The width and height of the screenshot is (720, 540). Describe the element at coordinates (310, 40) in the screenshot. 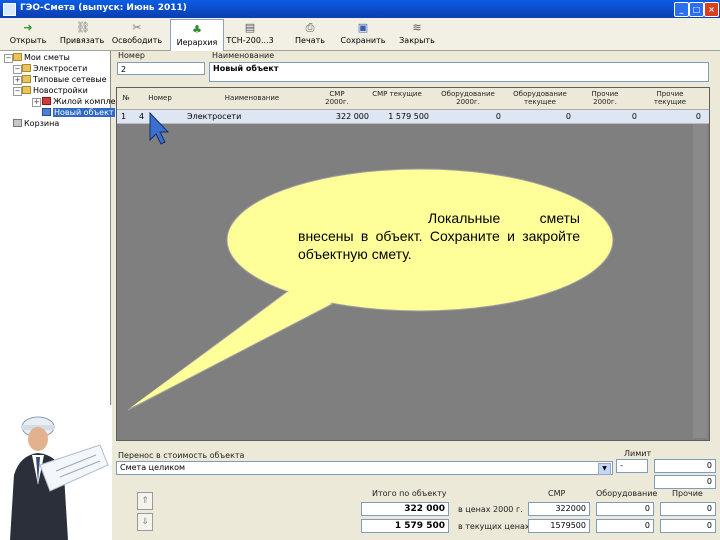

I see `print-label: Печать` at that location.